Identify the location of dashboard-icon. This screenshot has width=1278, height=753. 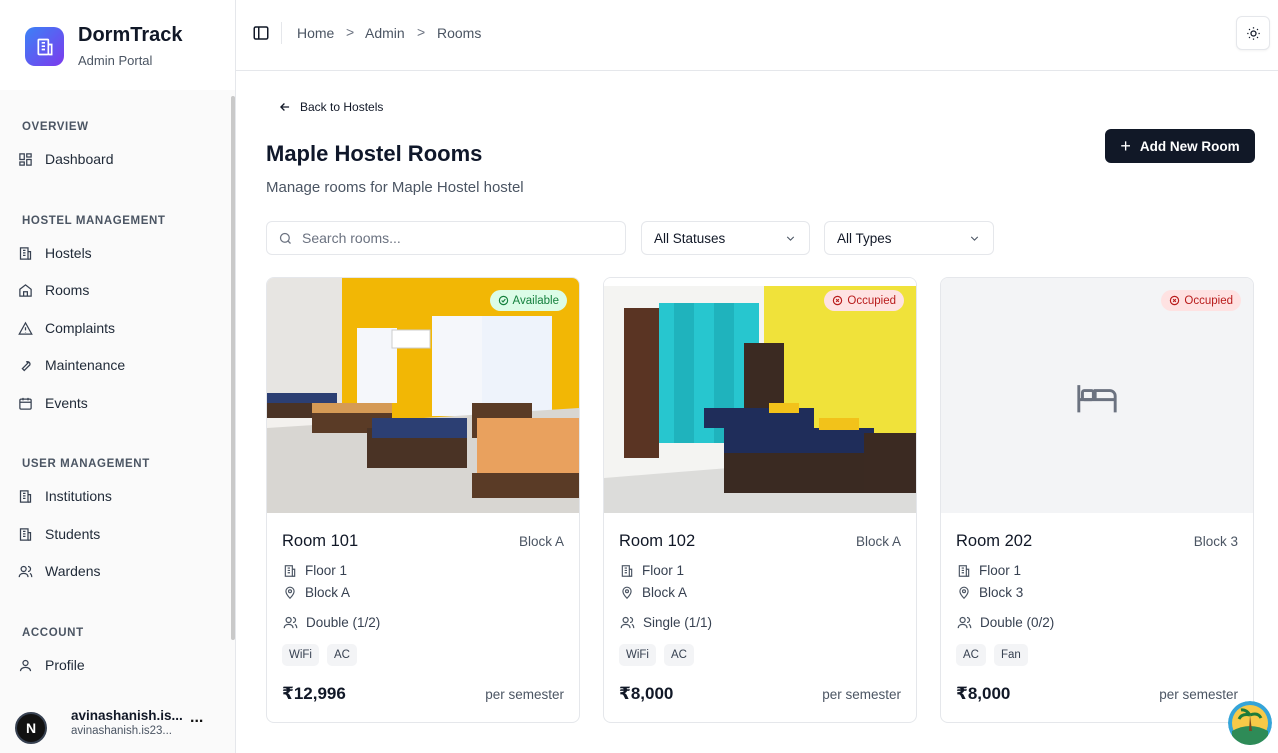
(25, 159).